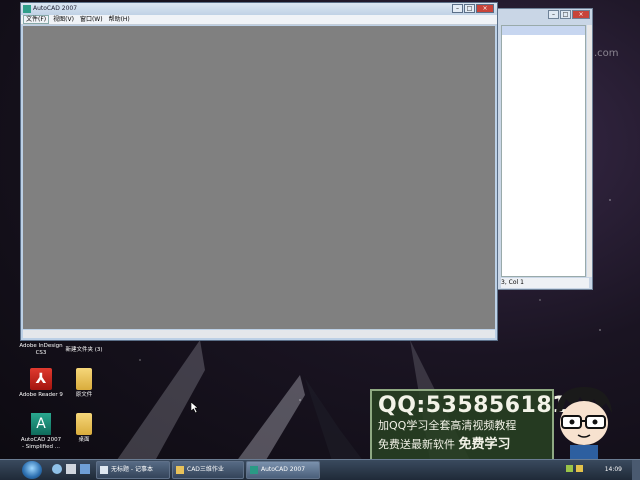 This screenshot has height=480, width=640. I want to click on desktop-icon-adobe-reader: ⅄ Adobe Reader 9, so click(41, 383).